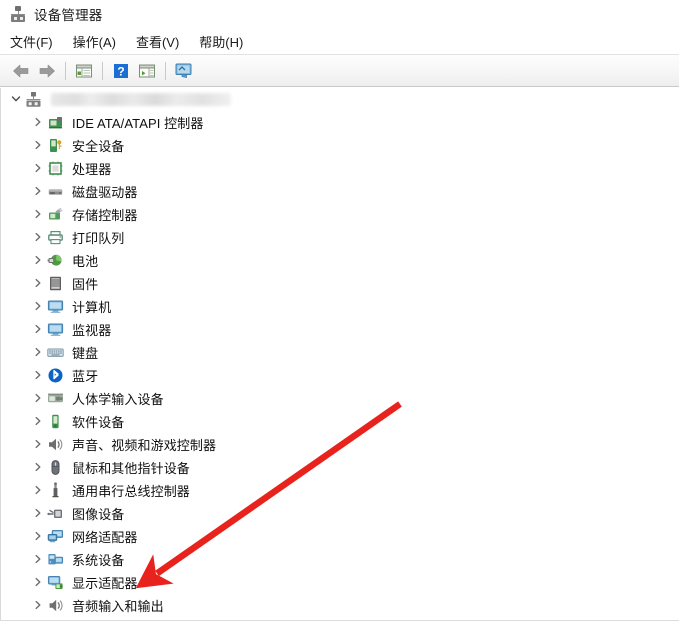  I want to click on device-category-label: 电池, so click(85, 261).